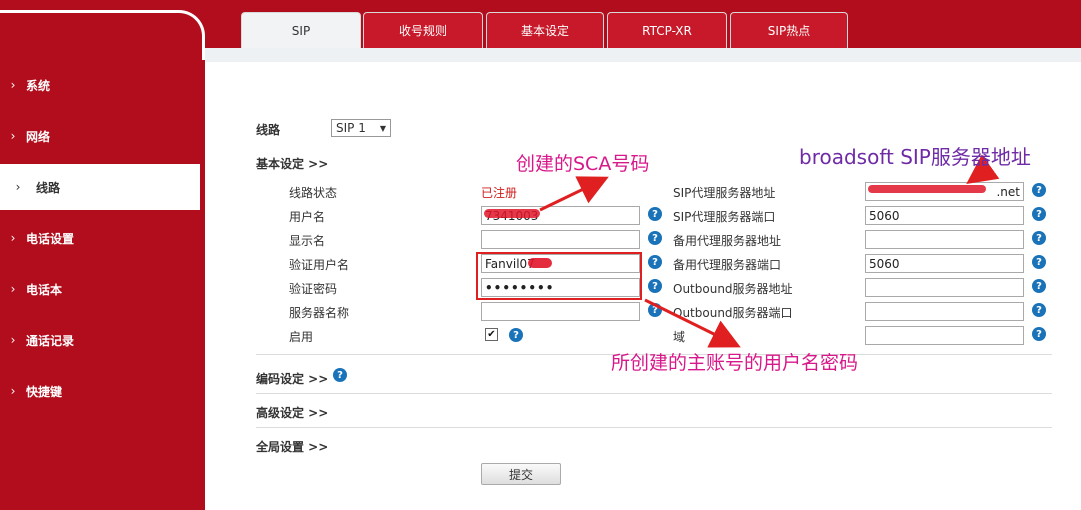 This screenshot has height=510, width=1081. I want to click on annotation-server-address: broadsoft SIP服务器地址, so click(915, 157).